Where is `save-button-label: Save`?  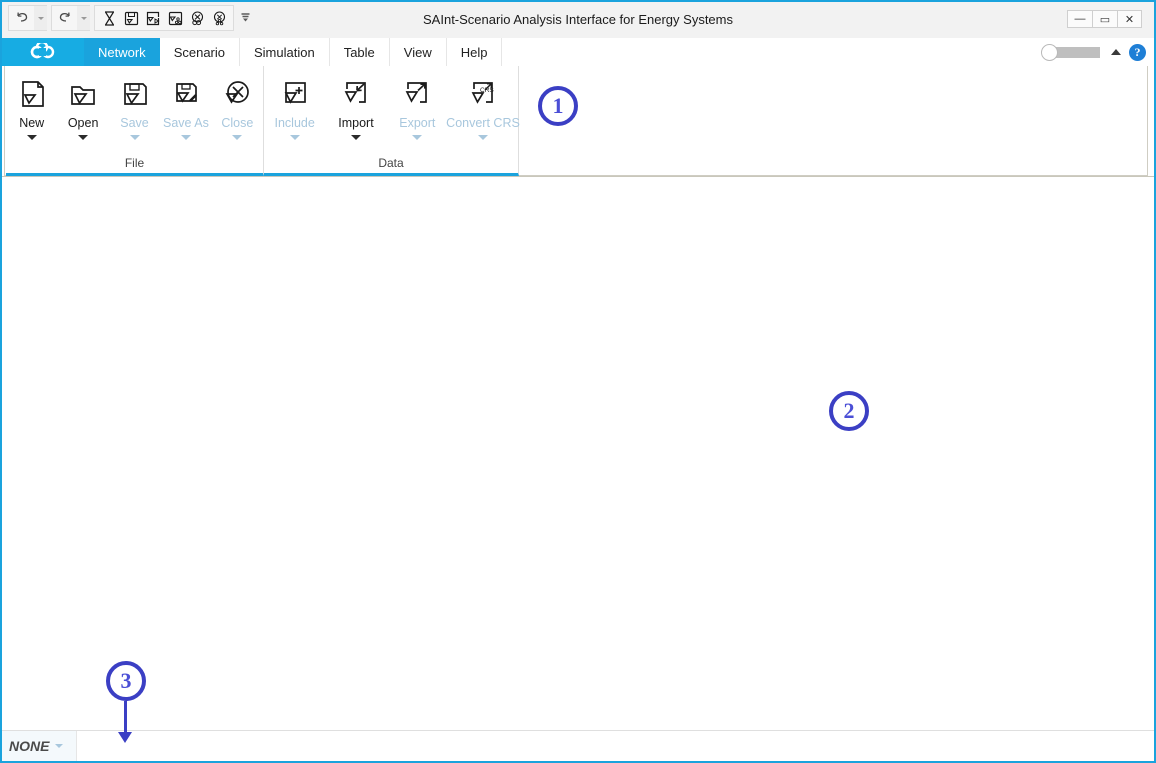 save-button-label: Save is located at coordinates (134, 123).